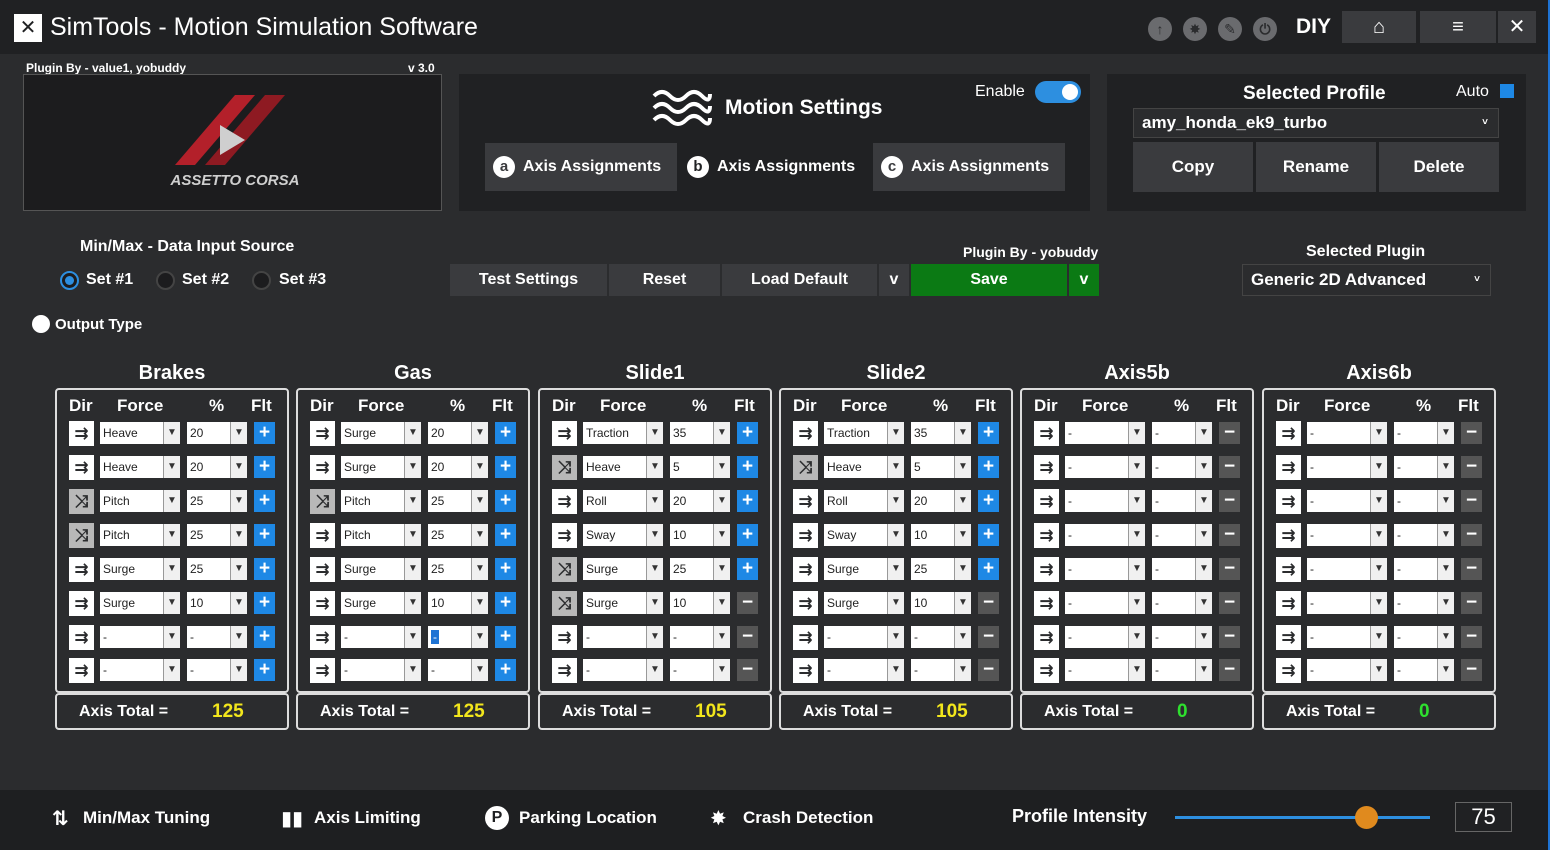 The width and height of the screenshot is (1550, 850). Describe the element at coordinates (1379, 27) in the screenshot. I see `home-button: ⌂` at that location.